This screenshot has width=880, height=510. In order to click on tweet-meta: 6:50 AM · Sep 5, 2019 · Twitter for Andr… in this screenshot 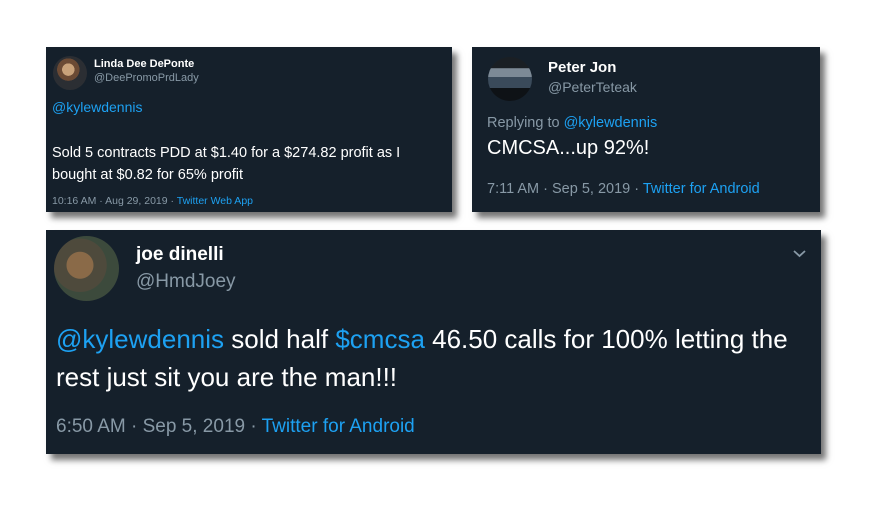, I will do `click(235, 427)`.